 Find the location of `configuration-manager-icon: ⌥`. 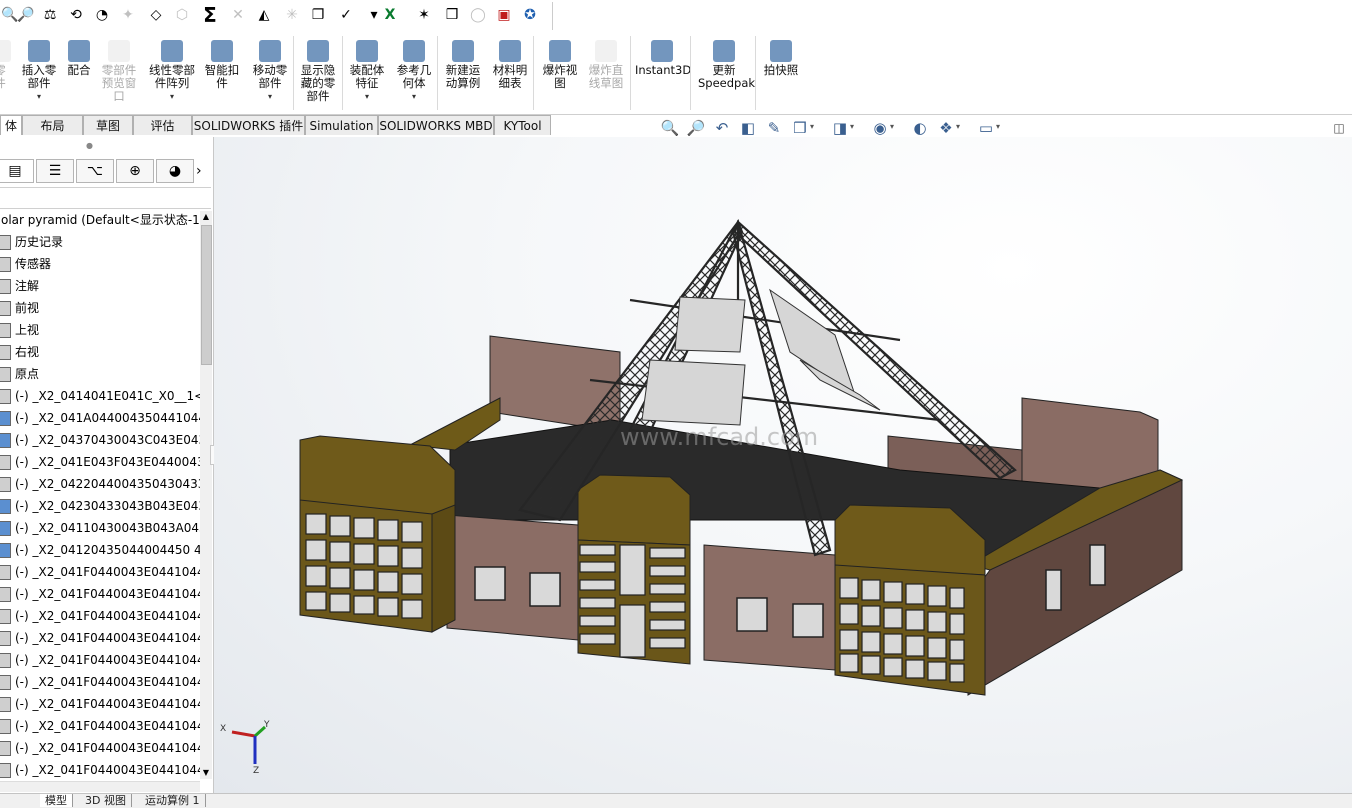

configuration-manager-icon: ⌥ is located at coordinates (95, 171).